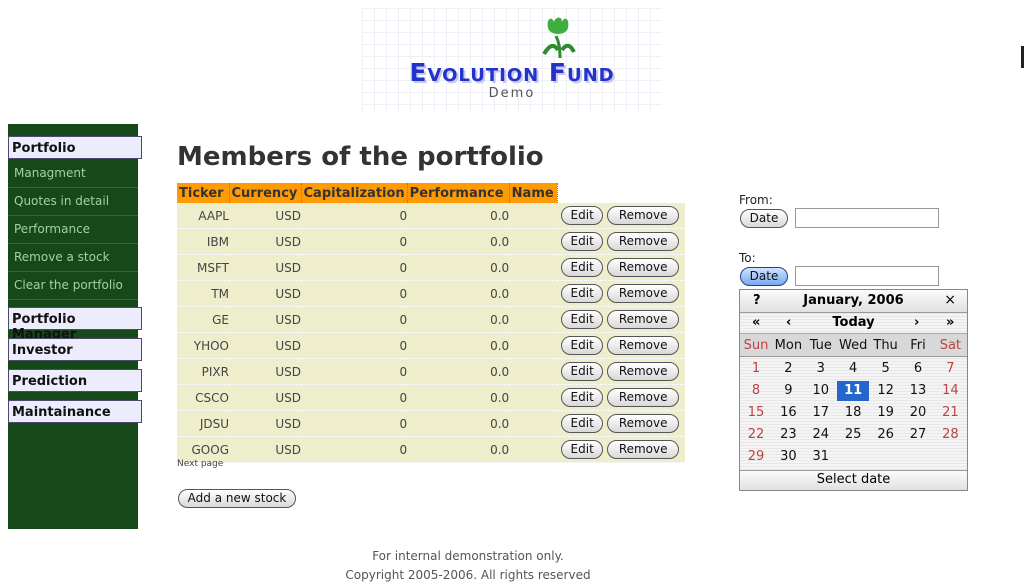  What do you see at coordinates (756, 413) in the screenshot?
I see `calendar-day: 15` at bounding box center [756, 413].